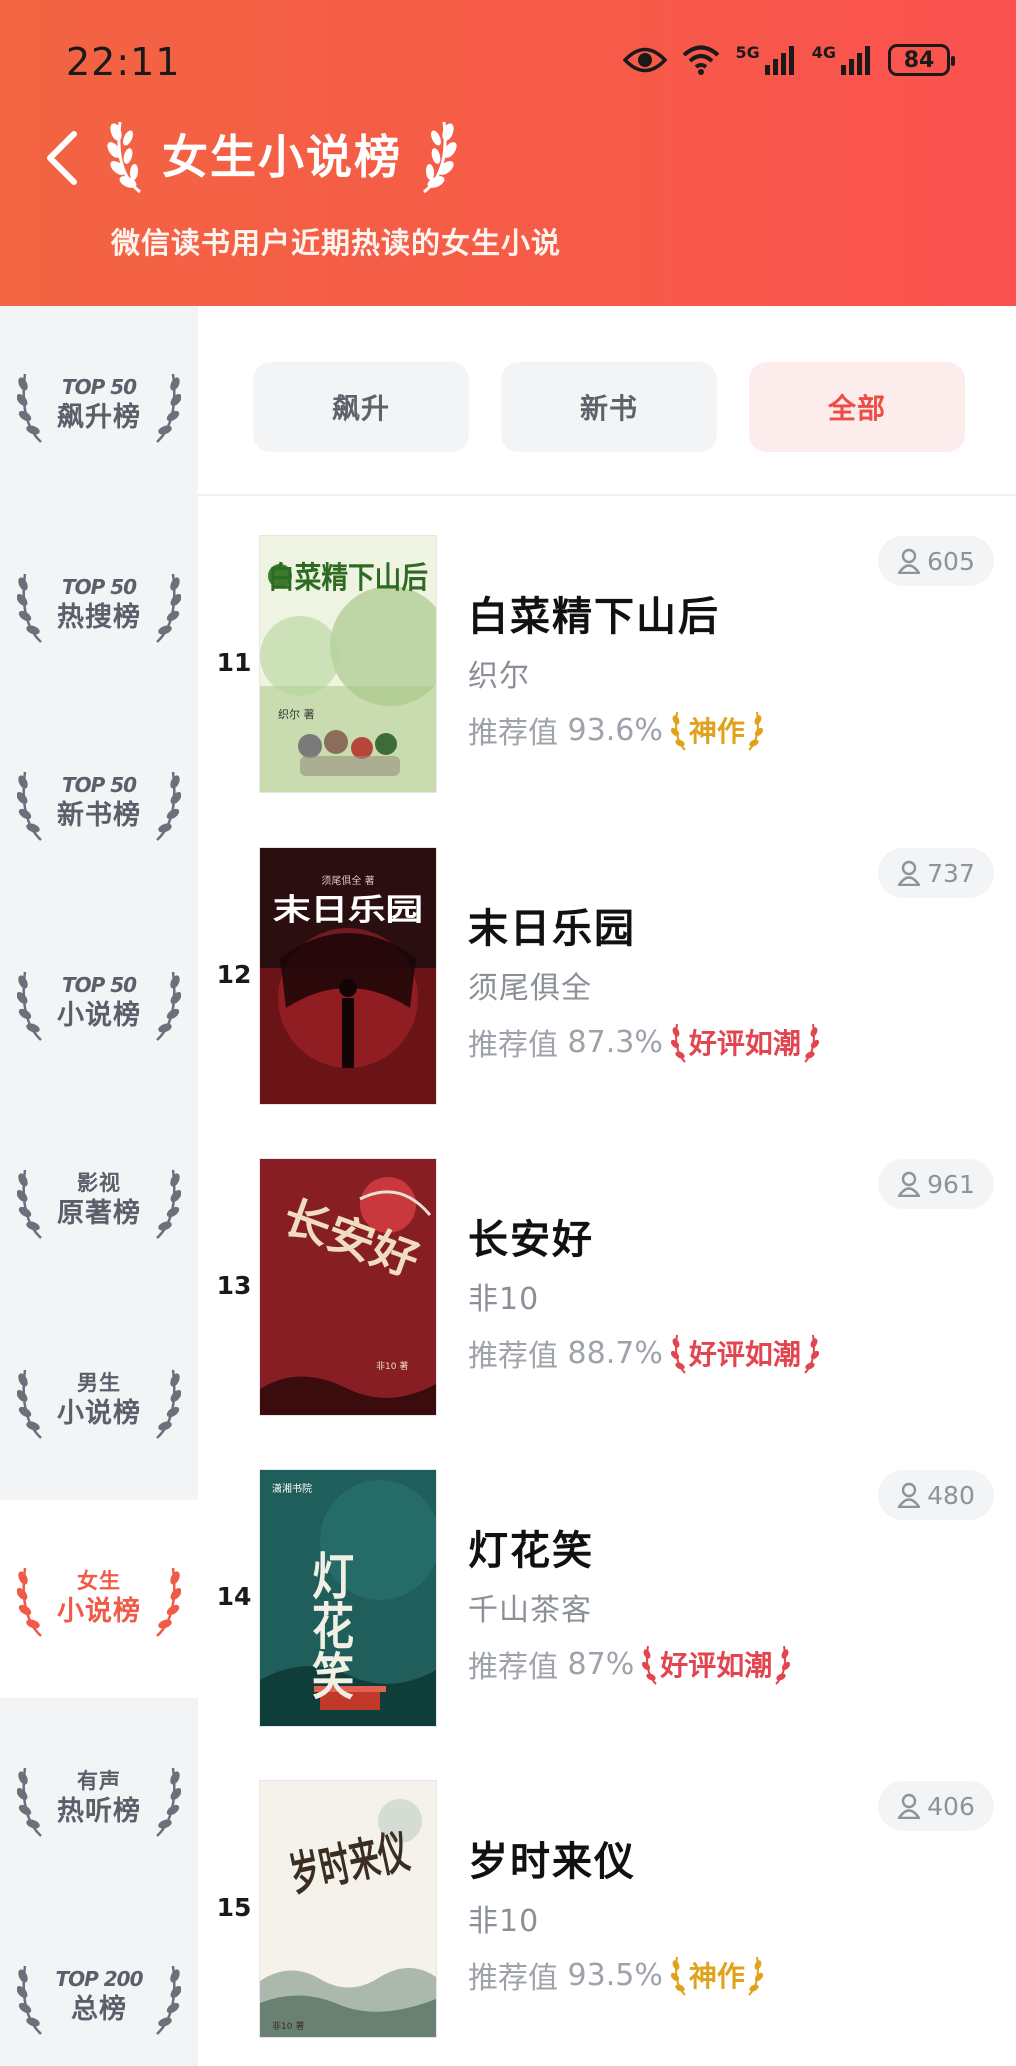 Image resolution: width=1016 pixels, height=2066 pixels. I want to click on sidebar-item-male-novels: 男生 小说榜, so click(99, 1401).